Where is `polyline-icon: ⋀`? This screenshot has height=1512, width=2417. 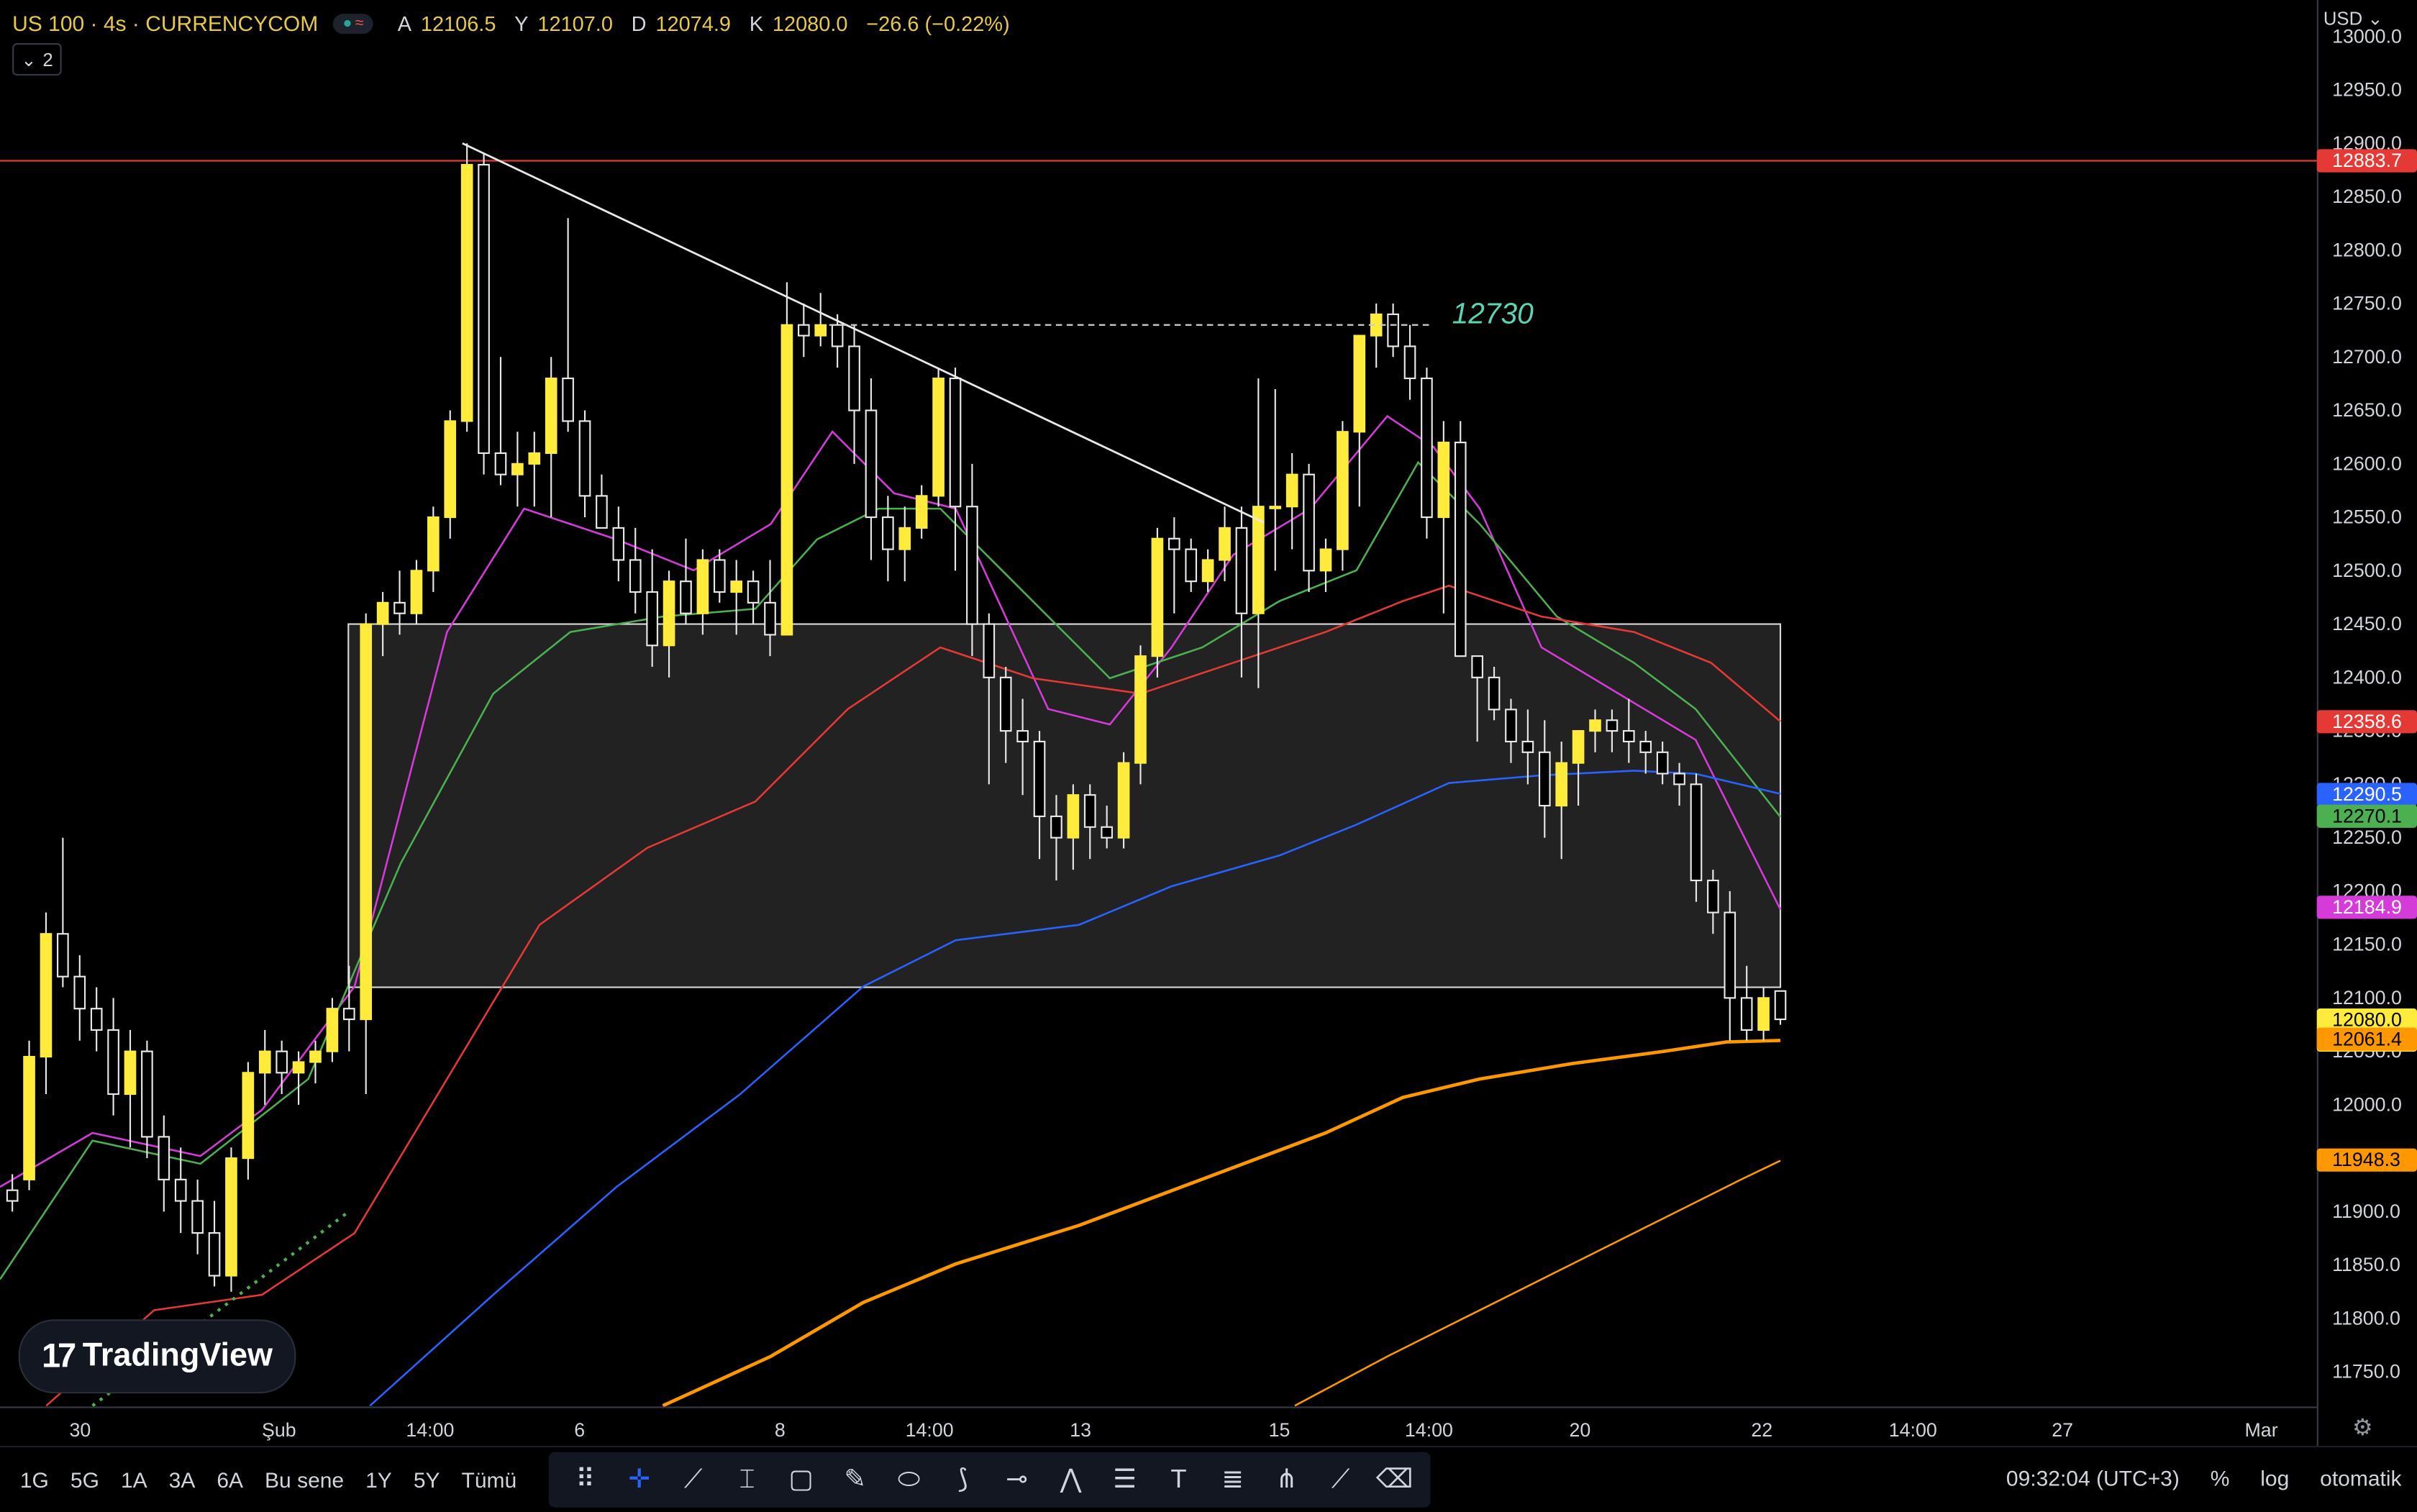 polyline-icon: ⋀ is located at coordinates (1071, 1480).